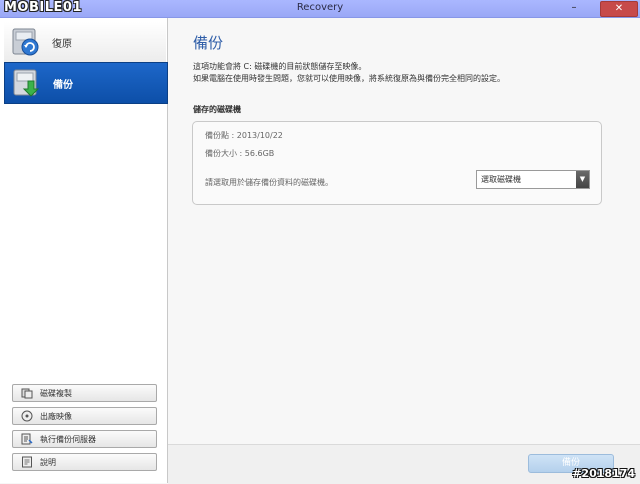  Describe the element at coordinates (619, 9) in the screenshot. I see `close-button: ✕` at that location.